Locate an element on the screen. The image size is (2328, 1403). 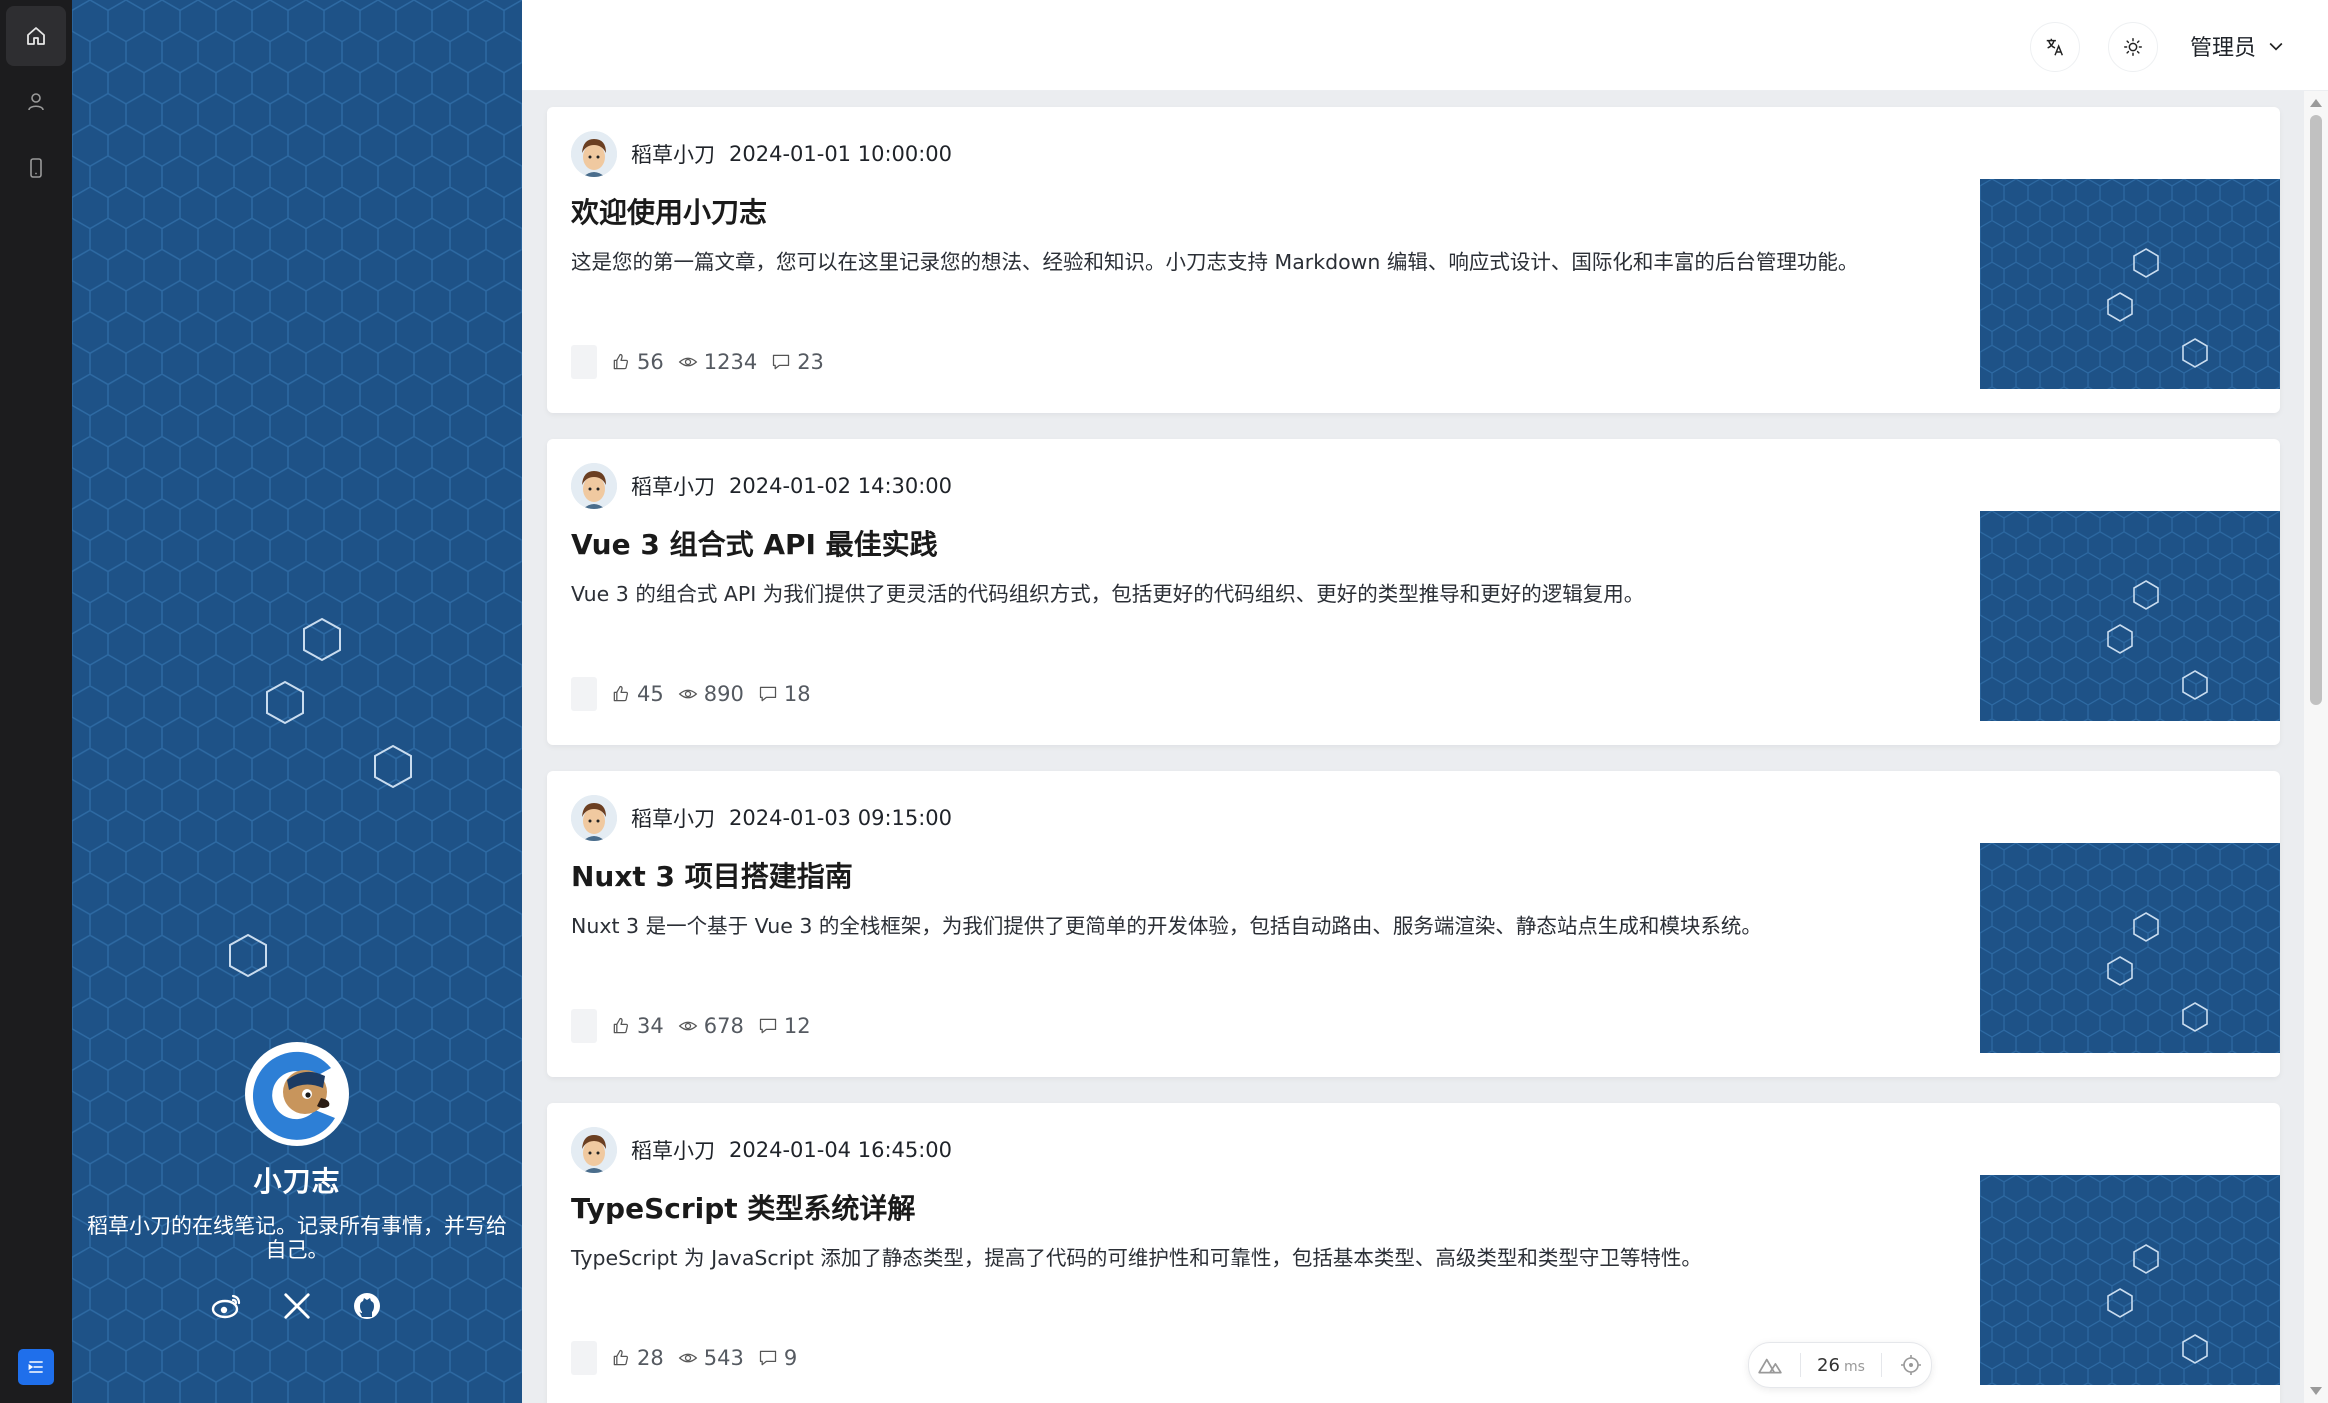
comment-count: 9 is located at coordinates (790, 1358).